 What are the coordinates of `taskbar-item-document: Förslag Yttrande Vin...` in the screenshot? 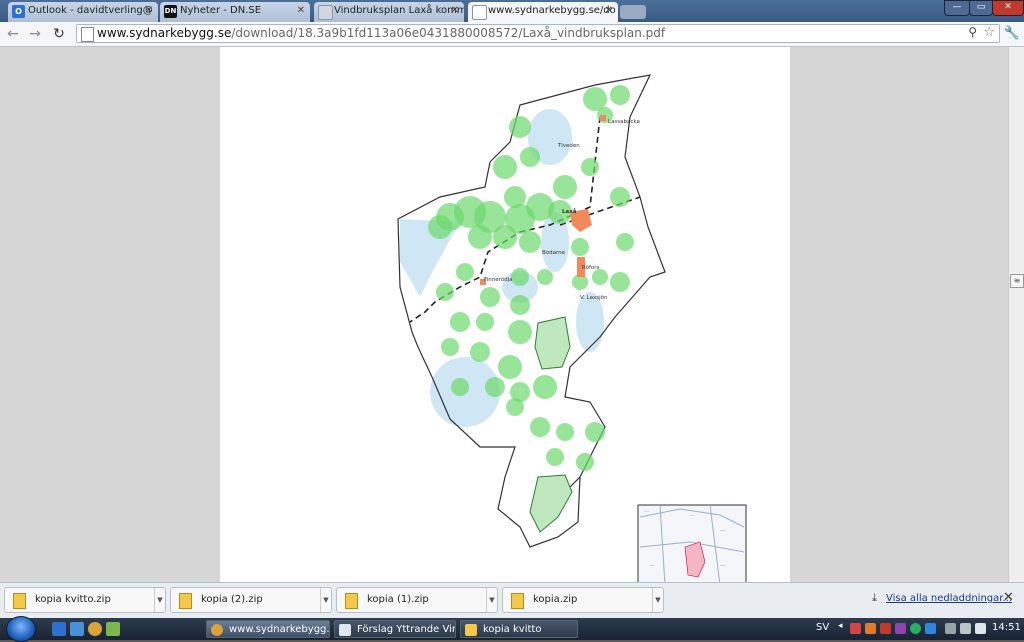 It's located at (395, 629).